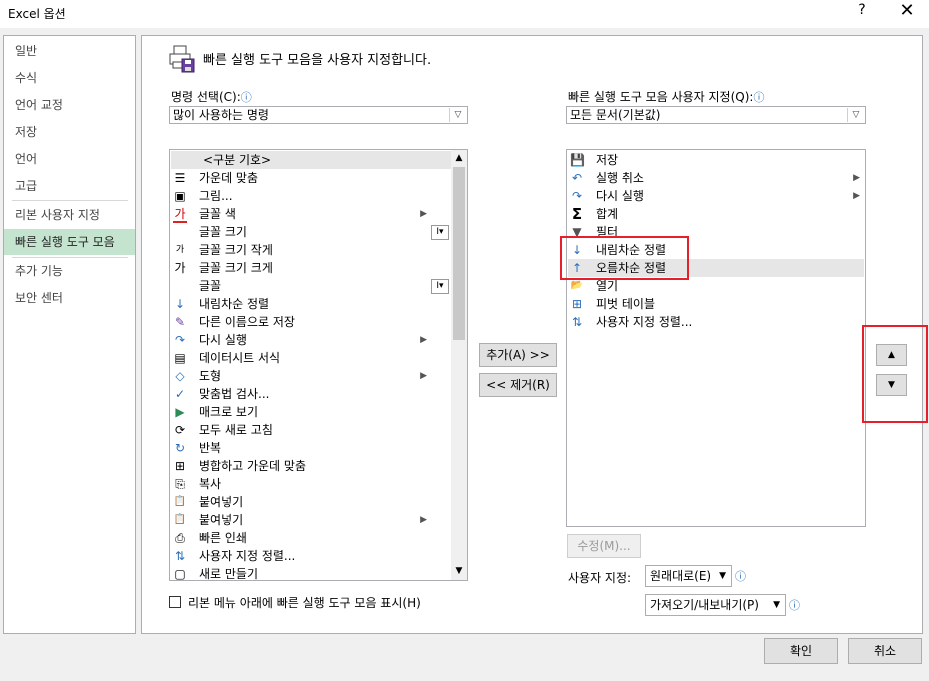  What do you see at coordinates (716, 214) in the screenshot?
I see `list-item: Σ 합계` at bounding box center [716, 214].